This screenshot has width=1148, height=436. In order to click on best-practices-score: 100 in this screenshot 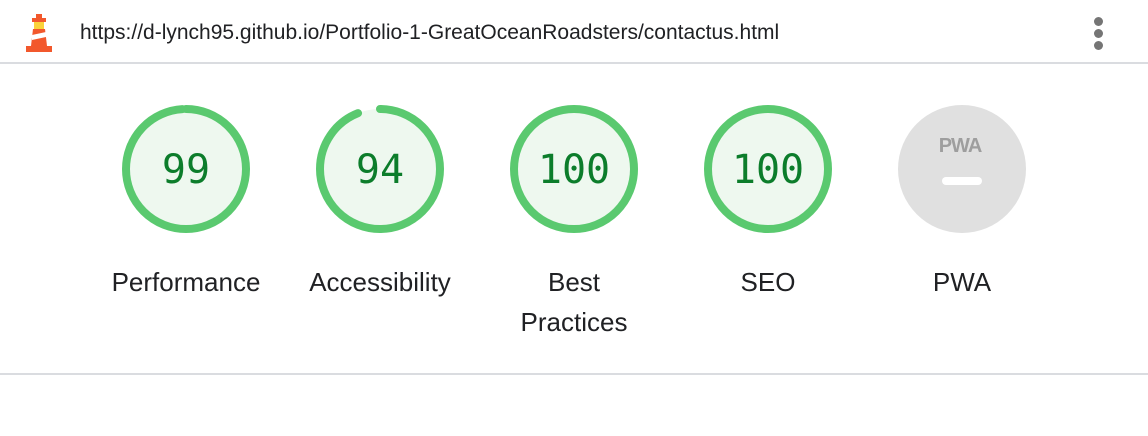, I will do `click(574, 170)`.